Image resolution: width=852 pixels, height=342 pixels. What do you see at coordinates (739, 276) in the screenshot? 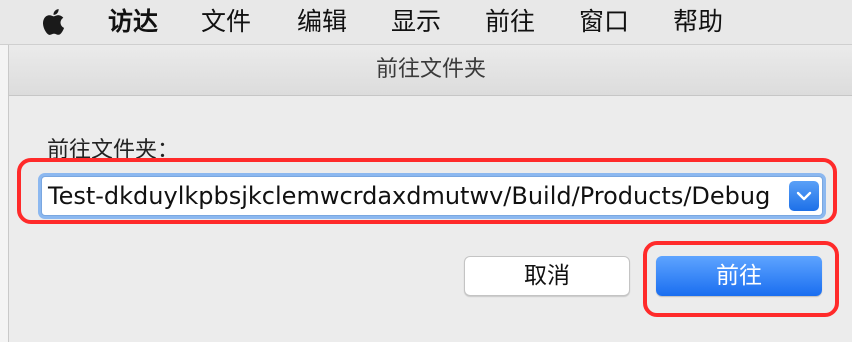
I see `go-button: 前往` at bounding box center [739, 276].